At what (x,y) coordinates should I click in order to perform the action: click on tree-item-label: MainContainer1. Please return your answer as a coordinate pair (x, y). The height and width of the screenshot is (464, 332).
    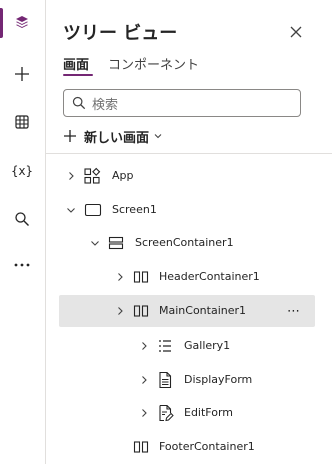
    Looking at the image, I should click on (203, 310).